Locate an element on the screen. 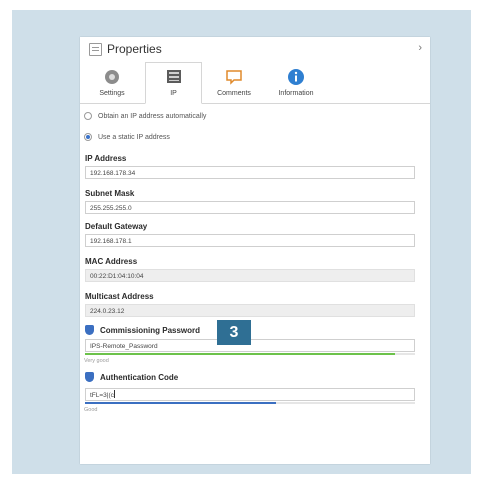  authentication-code-input: tFL=3|(c is located at coordinates (250, 394).